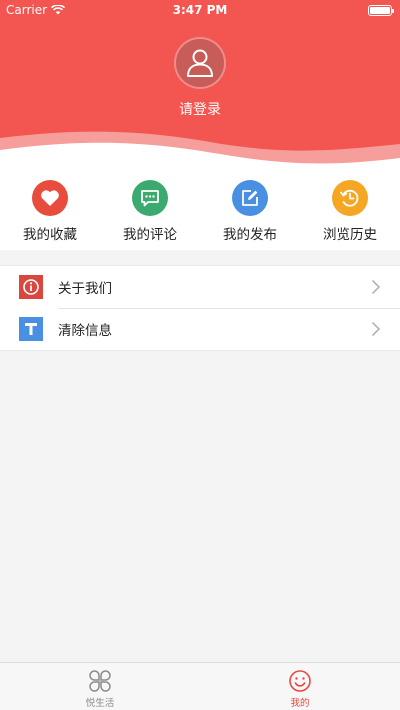 Image resolution: width=400 pixels, height=710 pixels. I want to click on tab-life: 悦生活, so click(100, 686).